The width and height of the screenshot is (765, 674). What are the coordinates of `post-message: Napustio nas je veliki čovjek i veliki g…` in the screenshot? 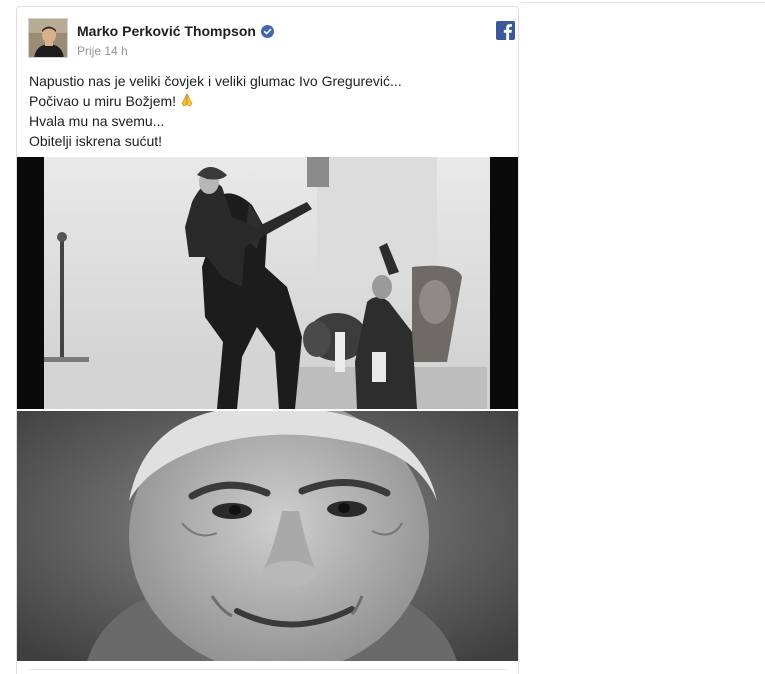 It's located at (268, 111).